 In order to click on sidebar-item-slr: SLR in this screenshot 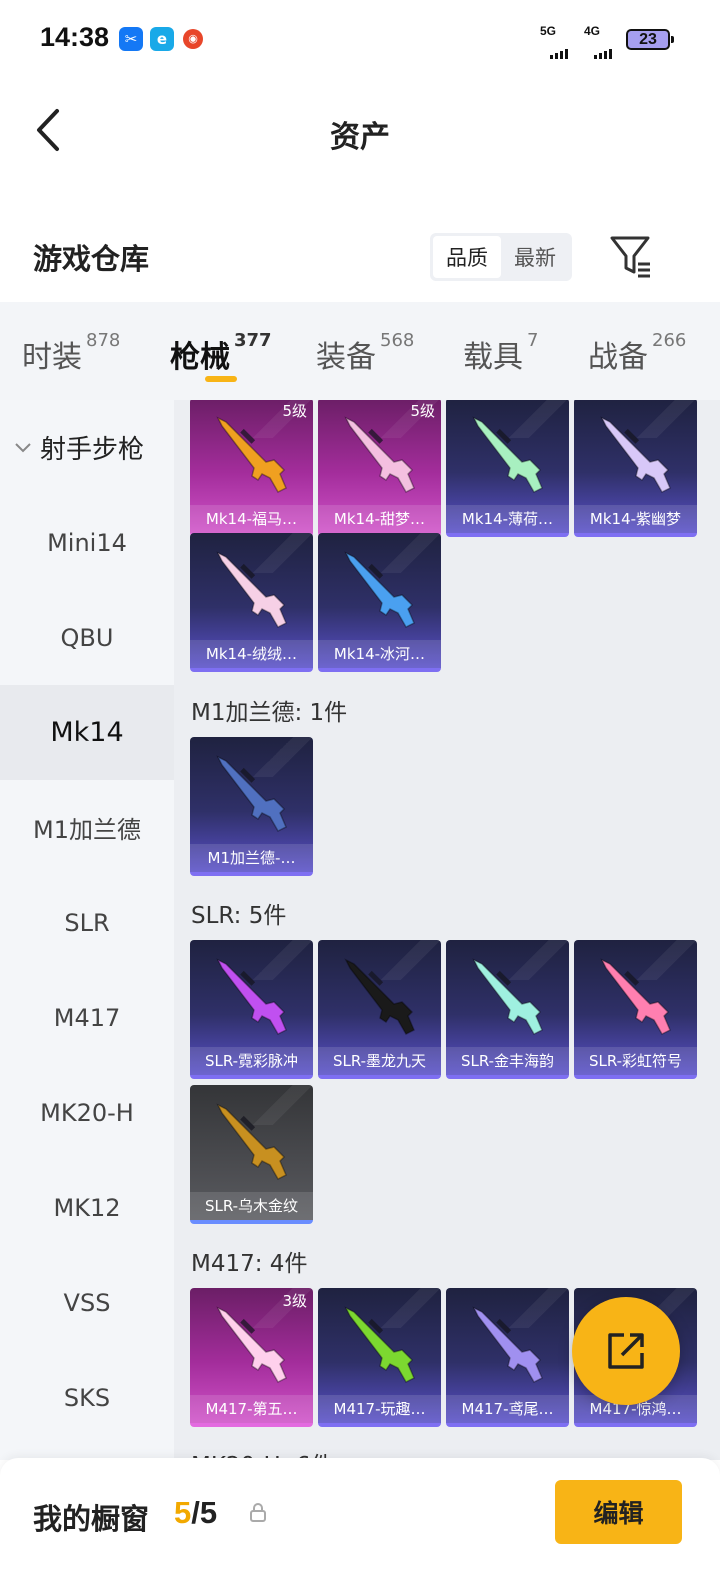, I will do `click(87, 922)`.